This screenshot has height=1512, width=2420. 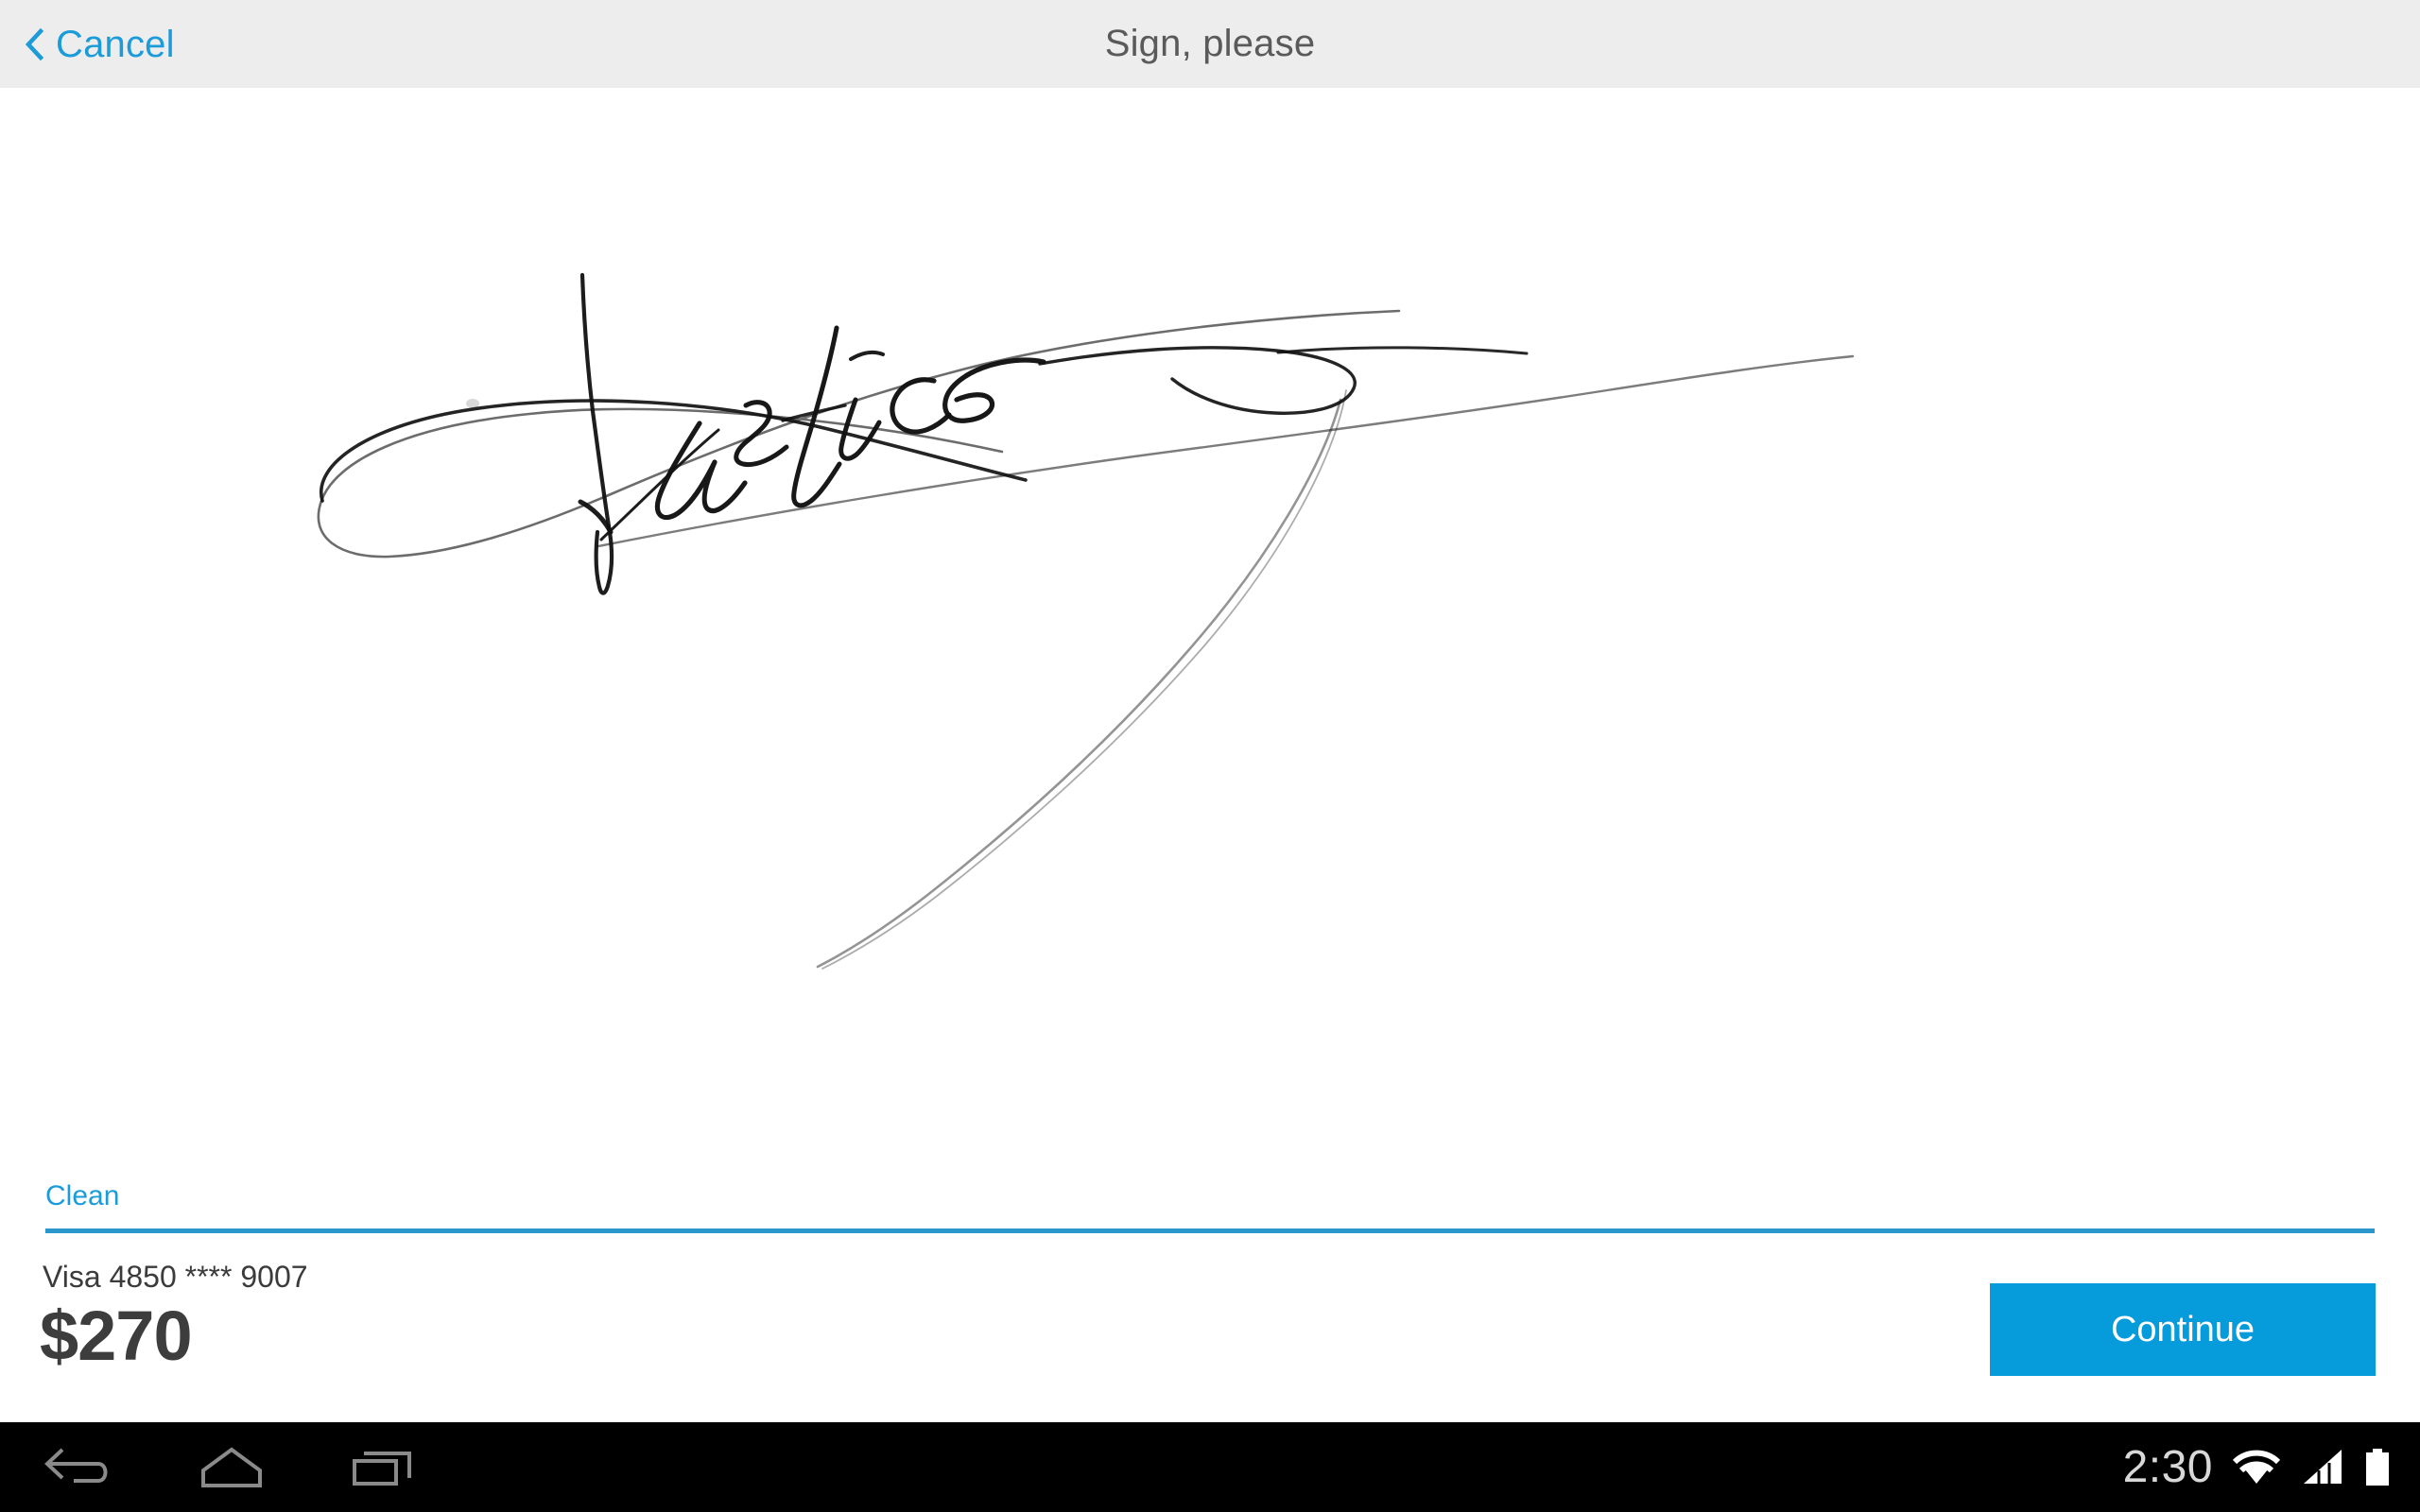 What do you see at coordinates (116, 1336) in the screenshot?
I see `amount-label: $270` at bounding box center [116, 1336].